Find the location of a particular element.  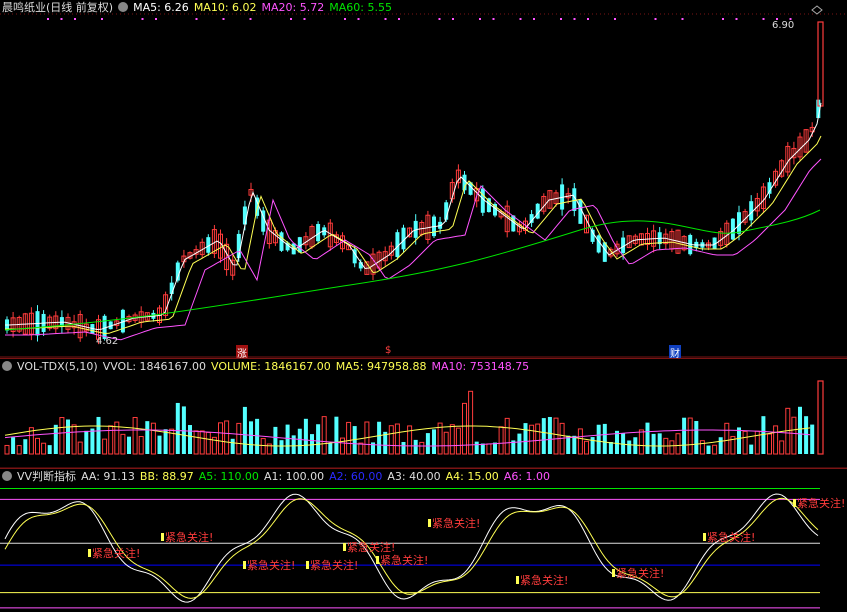

aa-legend: AA: 91.13 is located at coordinates (108, 476).